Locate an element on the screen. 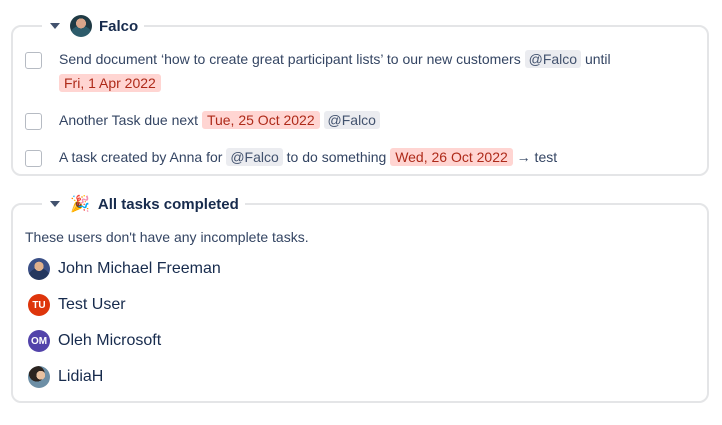 This screenshot has width=722, height=425. completed-group-title: All tasks completed is located at coordinates (168, 204).